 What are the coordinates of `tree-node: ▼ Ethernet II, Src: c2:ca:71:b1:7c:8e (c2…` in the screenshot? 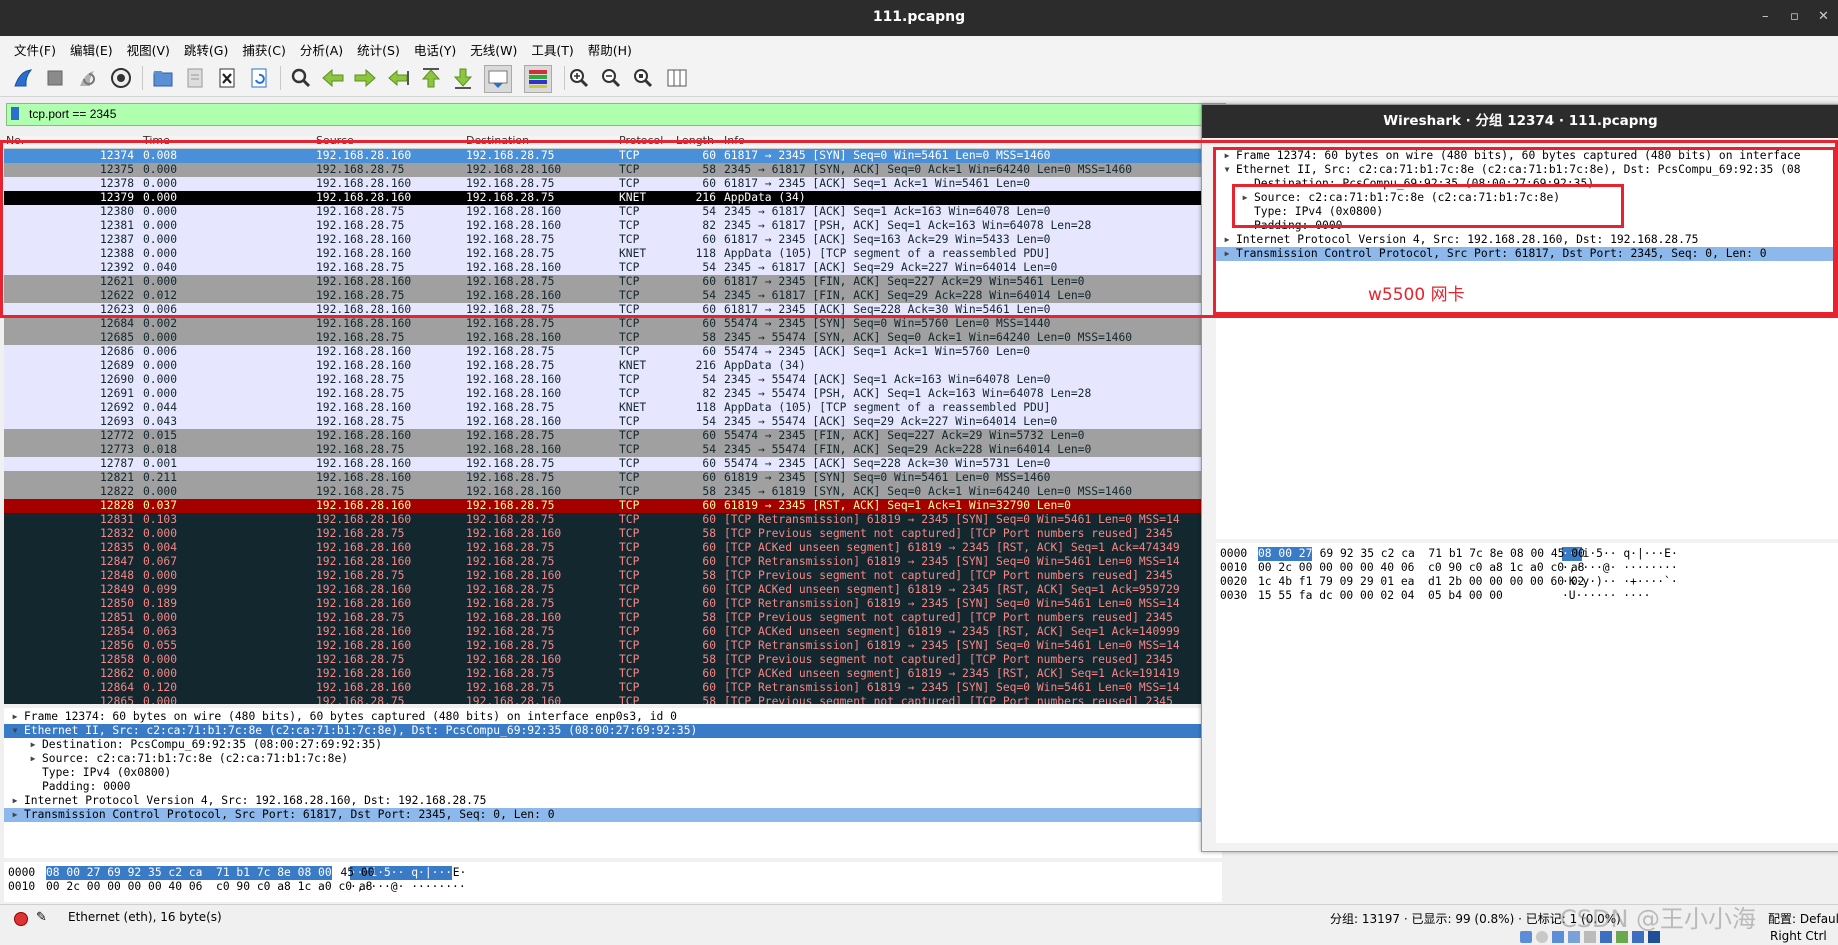 It's located at (613, 731).